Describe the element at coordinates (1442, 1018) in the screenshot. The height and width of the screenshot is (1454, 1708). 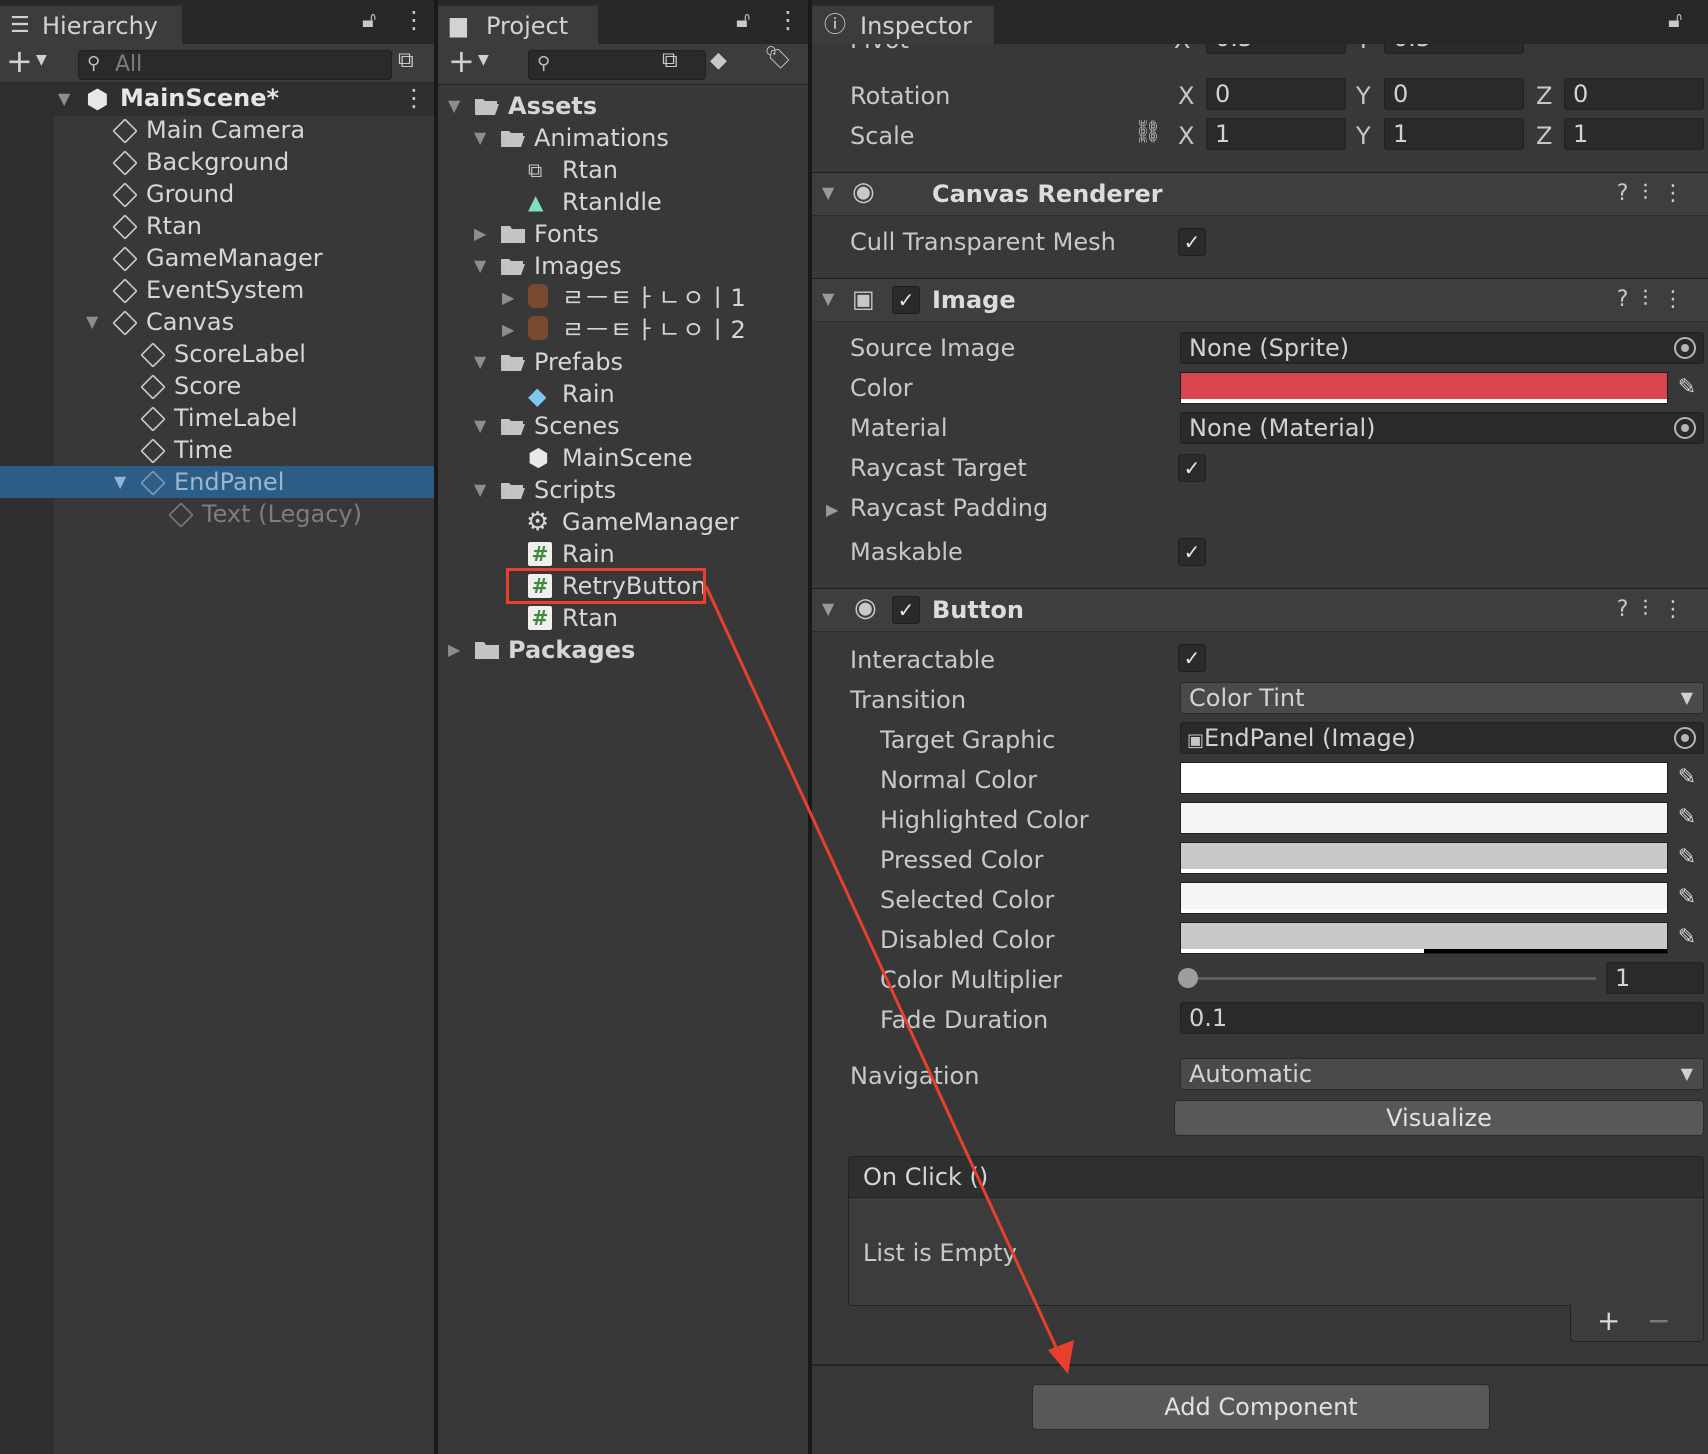
I see `fade-duration-field: 0.1` at that location.